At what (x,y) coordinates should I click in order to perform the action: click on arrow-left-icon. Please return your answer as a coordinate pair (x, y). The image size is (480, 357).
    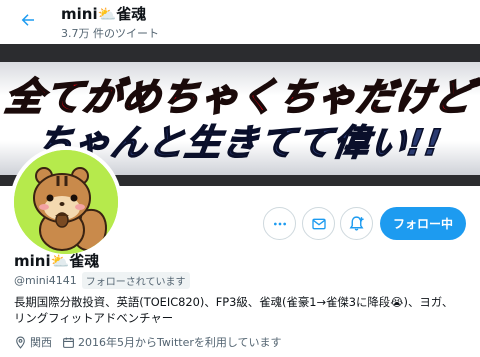
    Looking at the image, I should click on (27, 20).